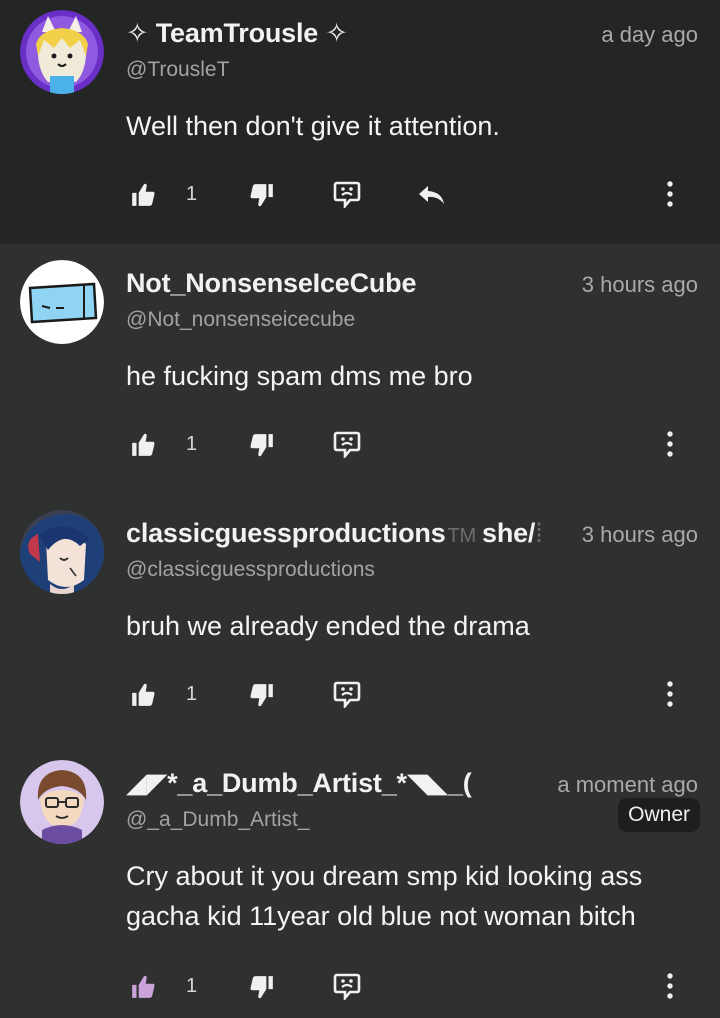 This screenshot has height=1018, width=720. I want to click on comment-author-name: Not_NonsenseIceCube, so click(271, 283).